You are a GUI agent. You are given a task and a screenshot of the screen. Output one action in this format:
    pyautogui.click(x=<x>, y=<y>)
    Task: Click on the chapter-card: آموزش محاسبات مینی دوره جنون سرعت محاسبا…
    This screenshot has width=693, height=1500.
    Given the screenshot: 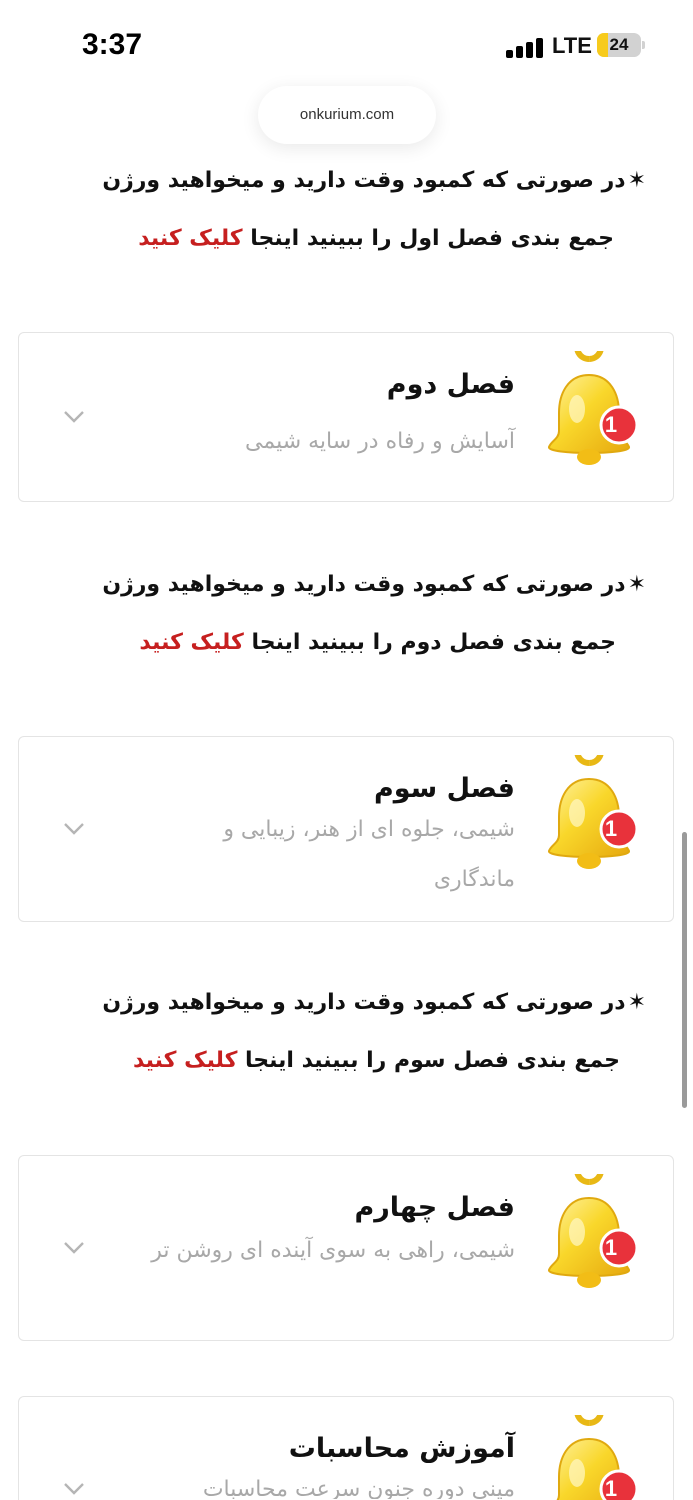 What is the action you would take?
    pyautogui.click(x=346, y=1448)
    